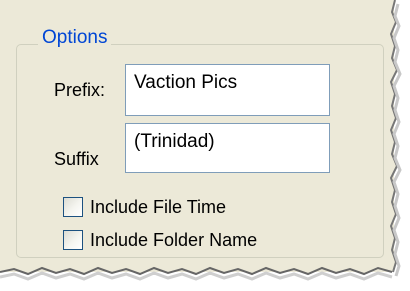 This screenshot has height=291, width=410. I want to click on prefix-input: Vaction Pics, so click(227, 90).